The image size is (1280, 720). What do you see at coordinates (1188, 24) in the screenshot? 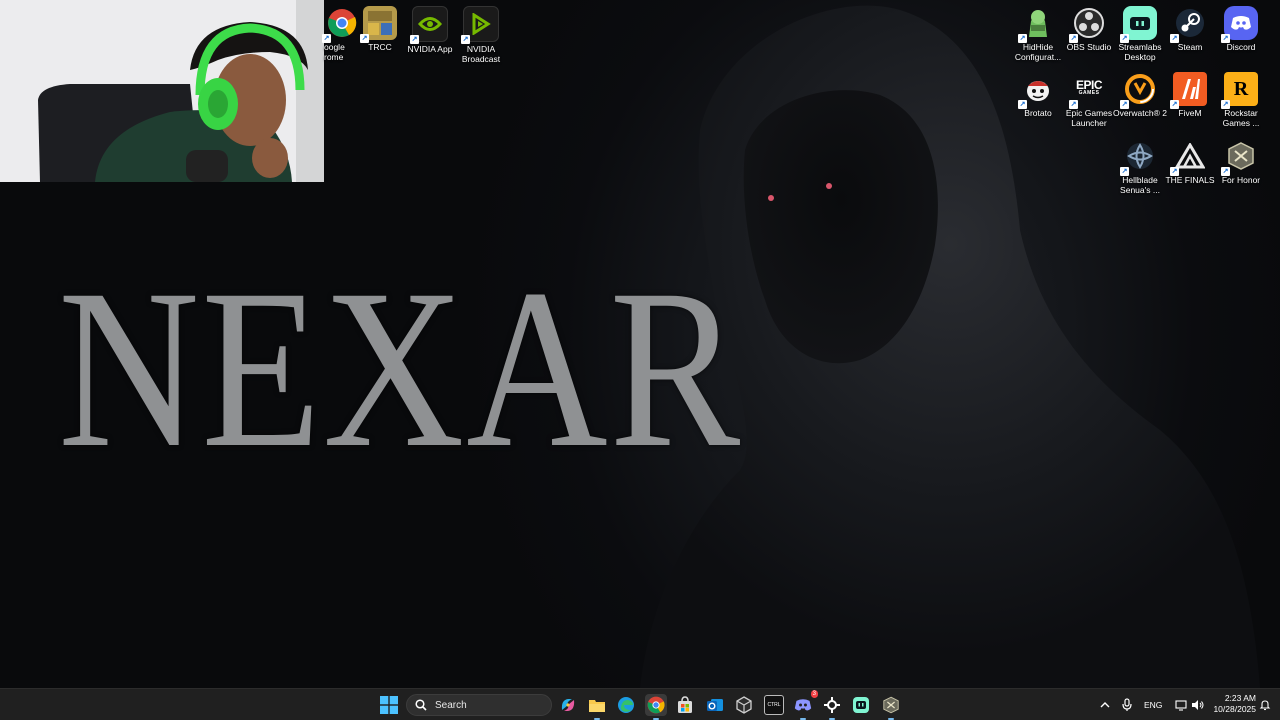
I see `steam-icon: ↗` at bounding box center [1188, 24].